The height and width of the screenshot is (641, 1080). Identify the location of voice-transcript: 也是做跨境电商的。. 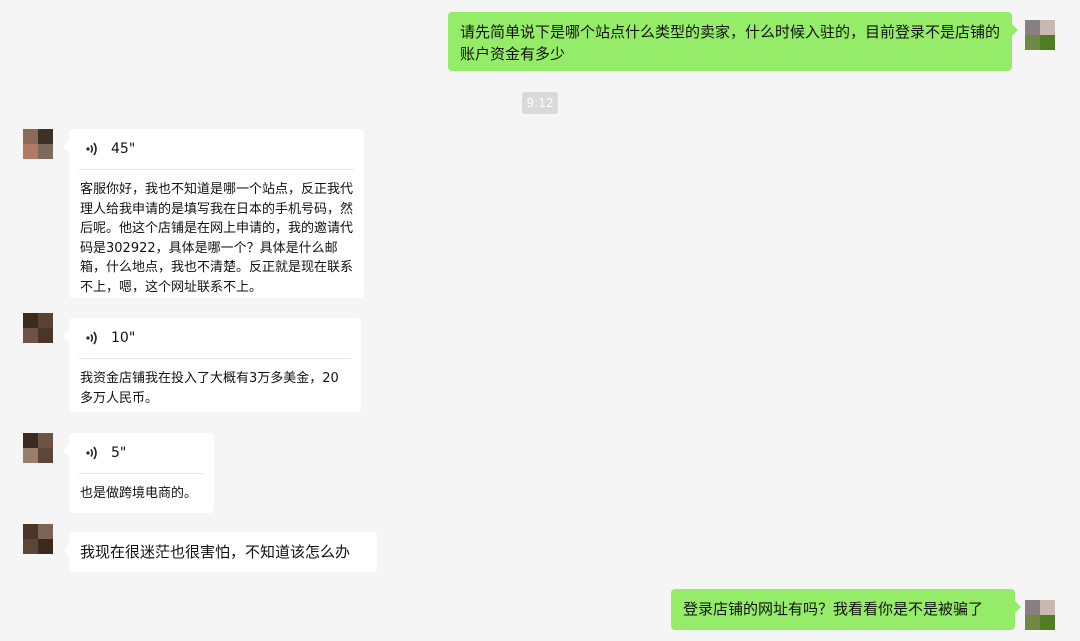
(139, 493).